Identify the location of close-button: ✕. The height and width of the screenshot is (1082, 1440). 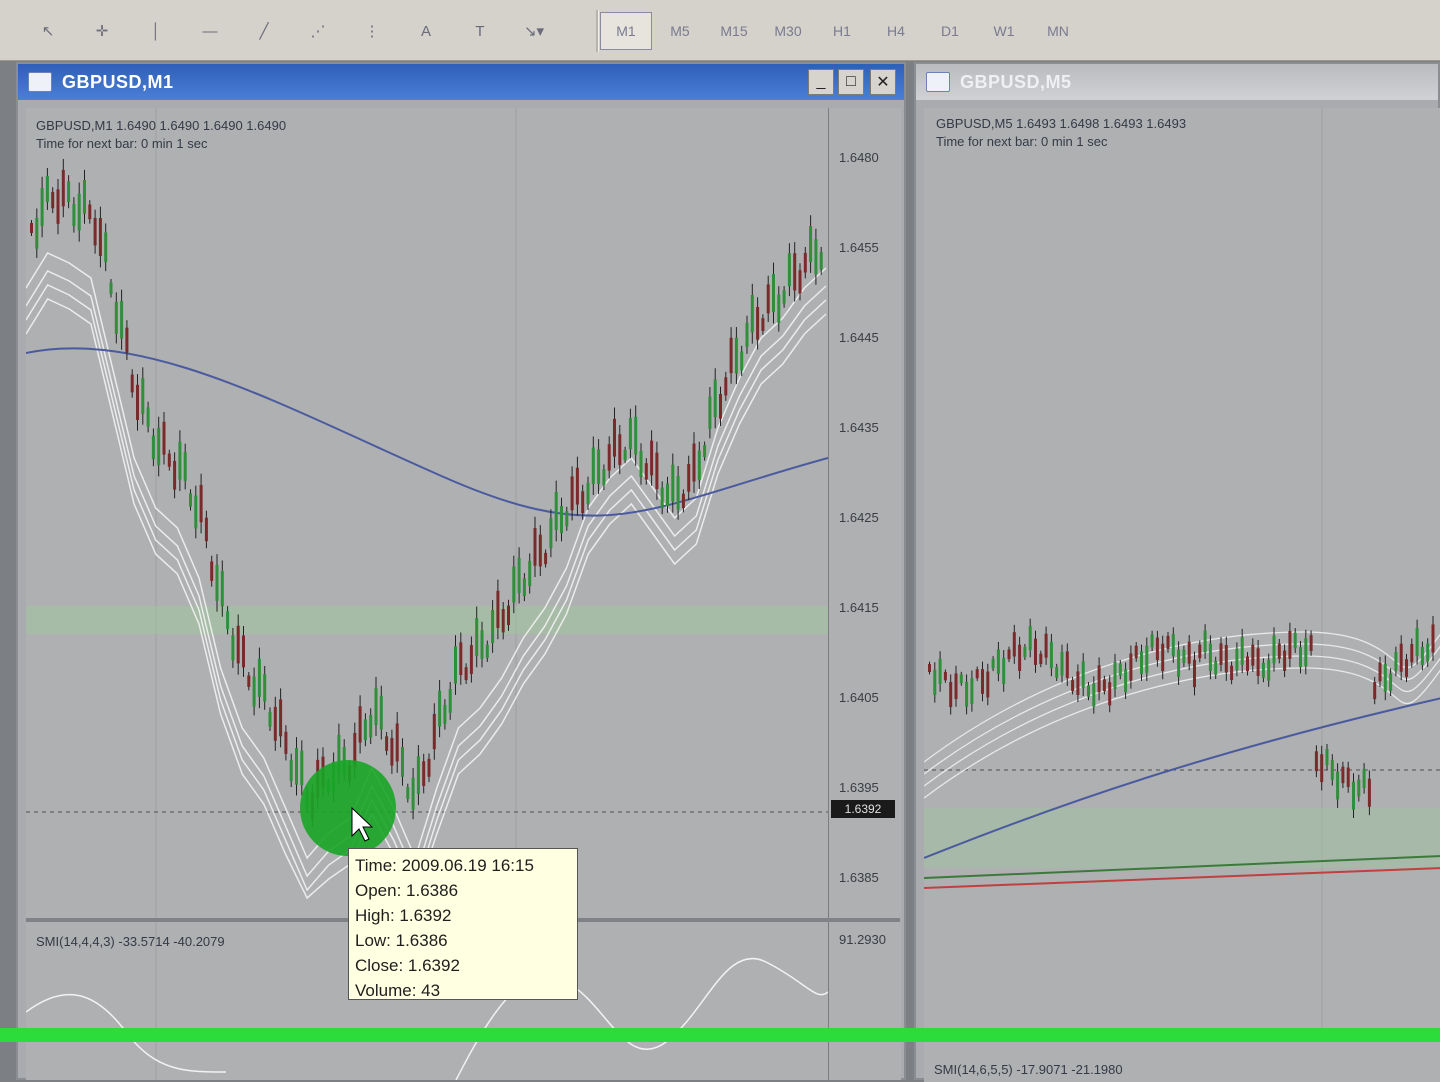
(883, 82).